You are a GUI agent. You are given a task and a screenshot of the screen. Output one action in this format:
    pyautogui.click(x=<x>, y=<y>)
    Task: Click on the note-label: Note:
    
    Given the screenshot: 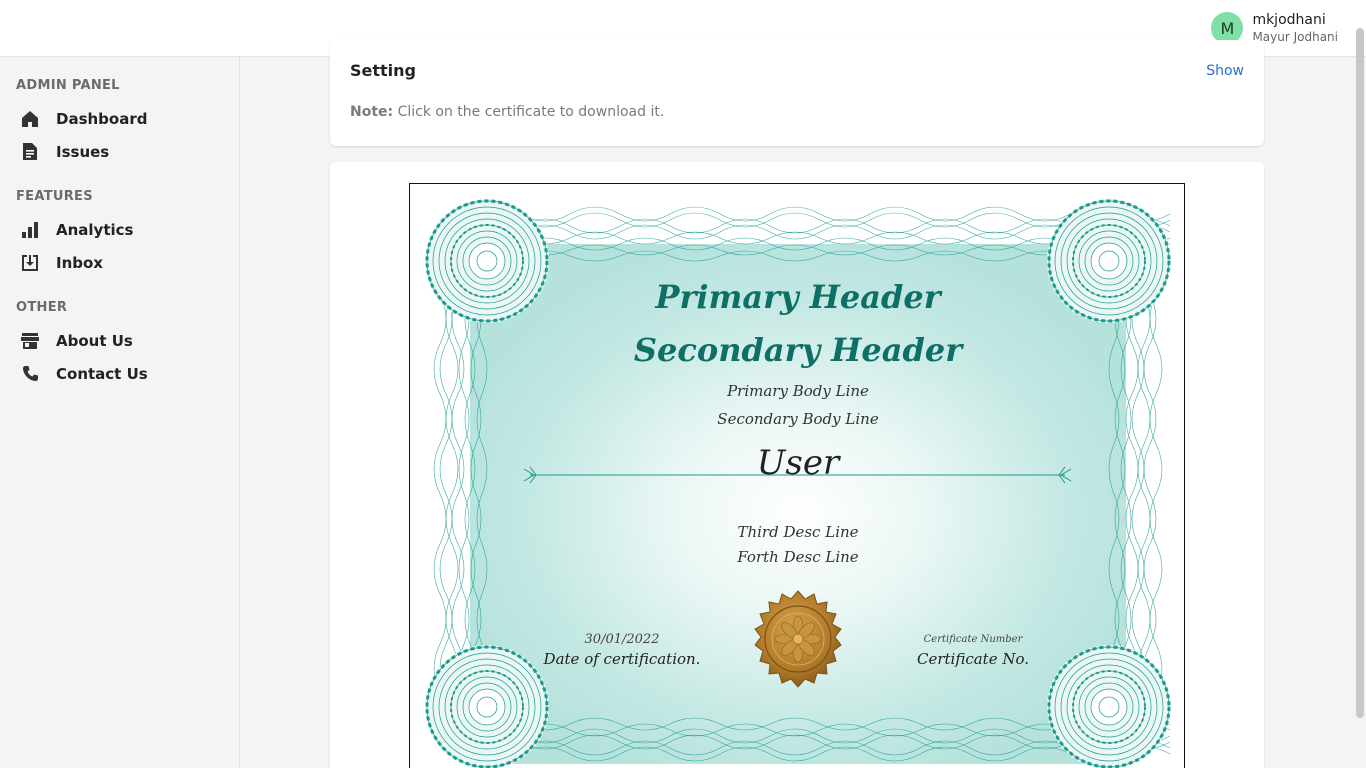 What is the action you would take?
    pyautogui.click(x=372, y=112)
    